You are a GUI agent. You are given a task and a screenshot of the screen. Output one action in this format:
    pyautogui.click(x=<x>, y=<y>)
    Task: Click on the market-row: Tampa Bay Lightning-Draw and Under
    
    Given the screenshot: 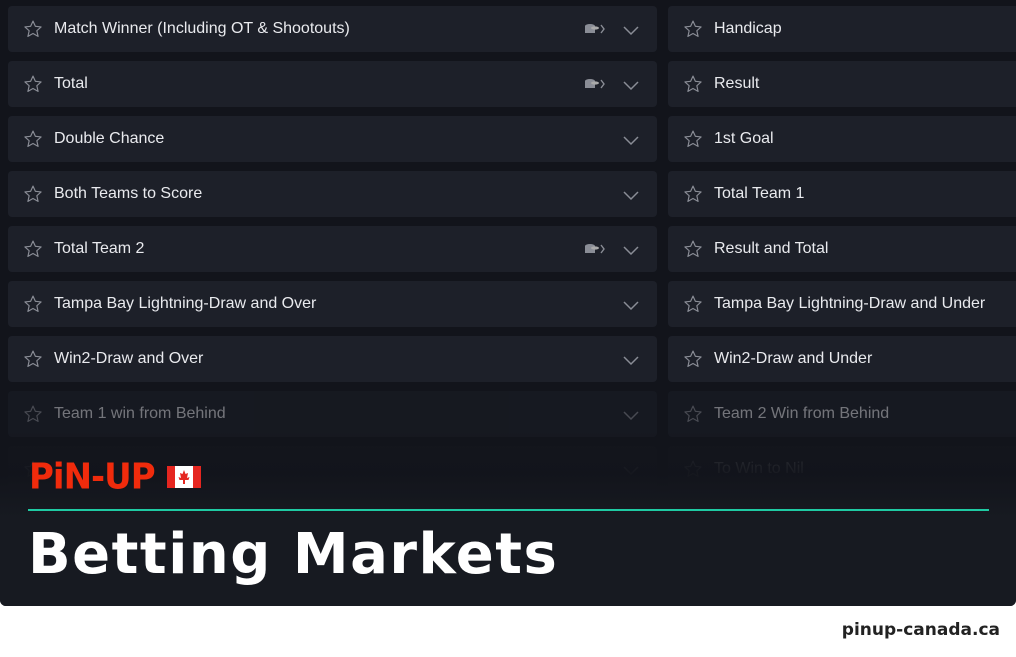 What is the action you would take?
    pyautogui.click(x=842, y=304)
    